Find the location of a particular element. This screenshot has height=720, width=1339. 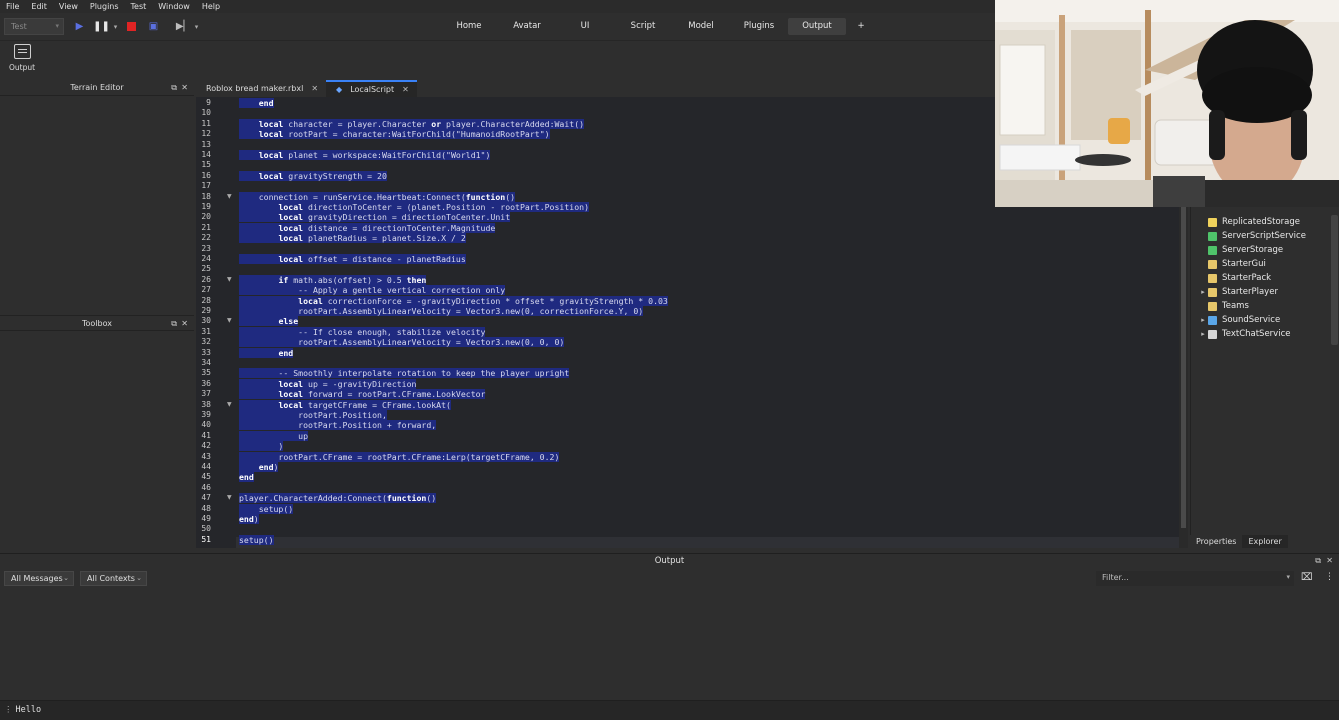

message-type-dropdown: All Messages ⌄ is located at coordinates (39, 578).